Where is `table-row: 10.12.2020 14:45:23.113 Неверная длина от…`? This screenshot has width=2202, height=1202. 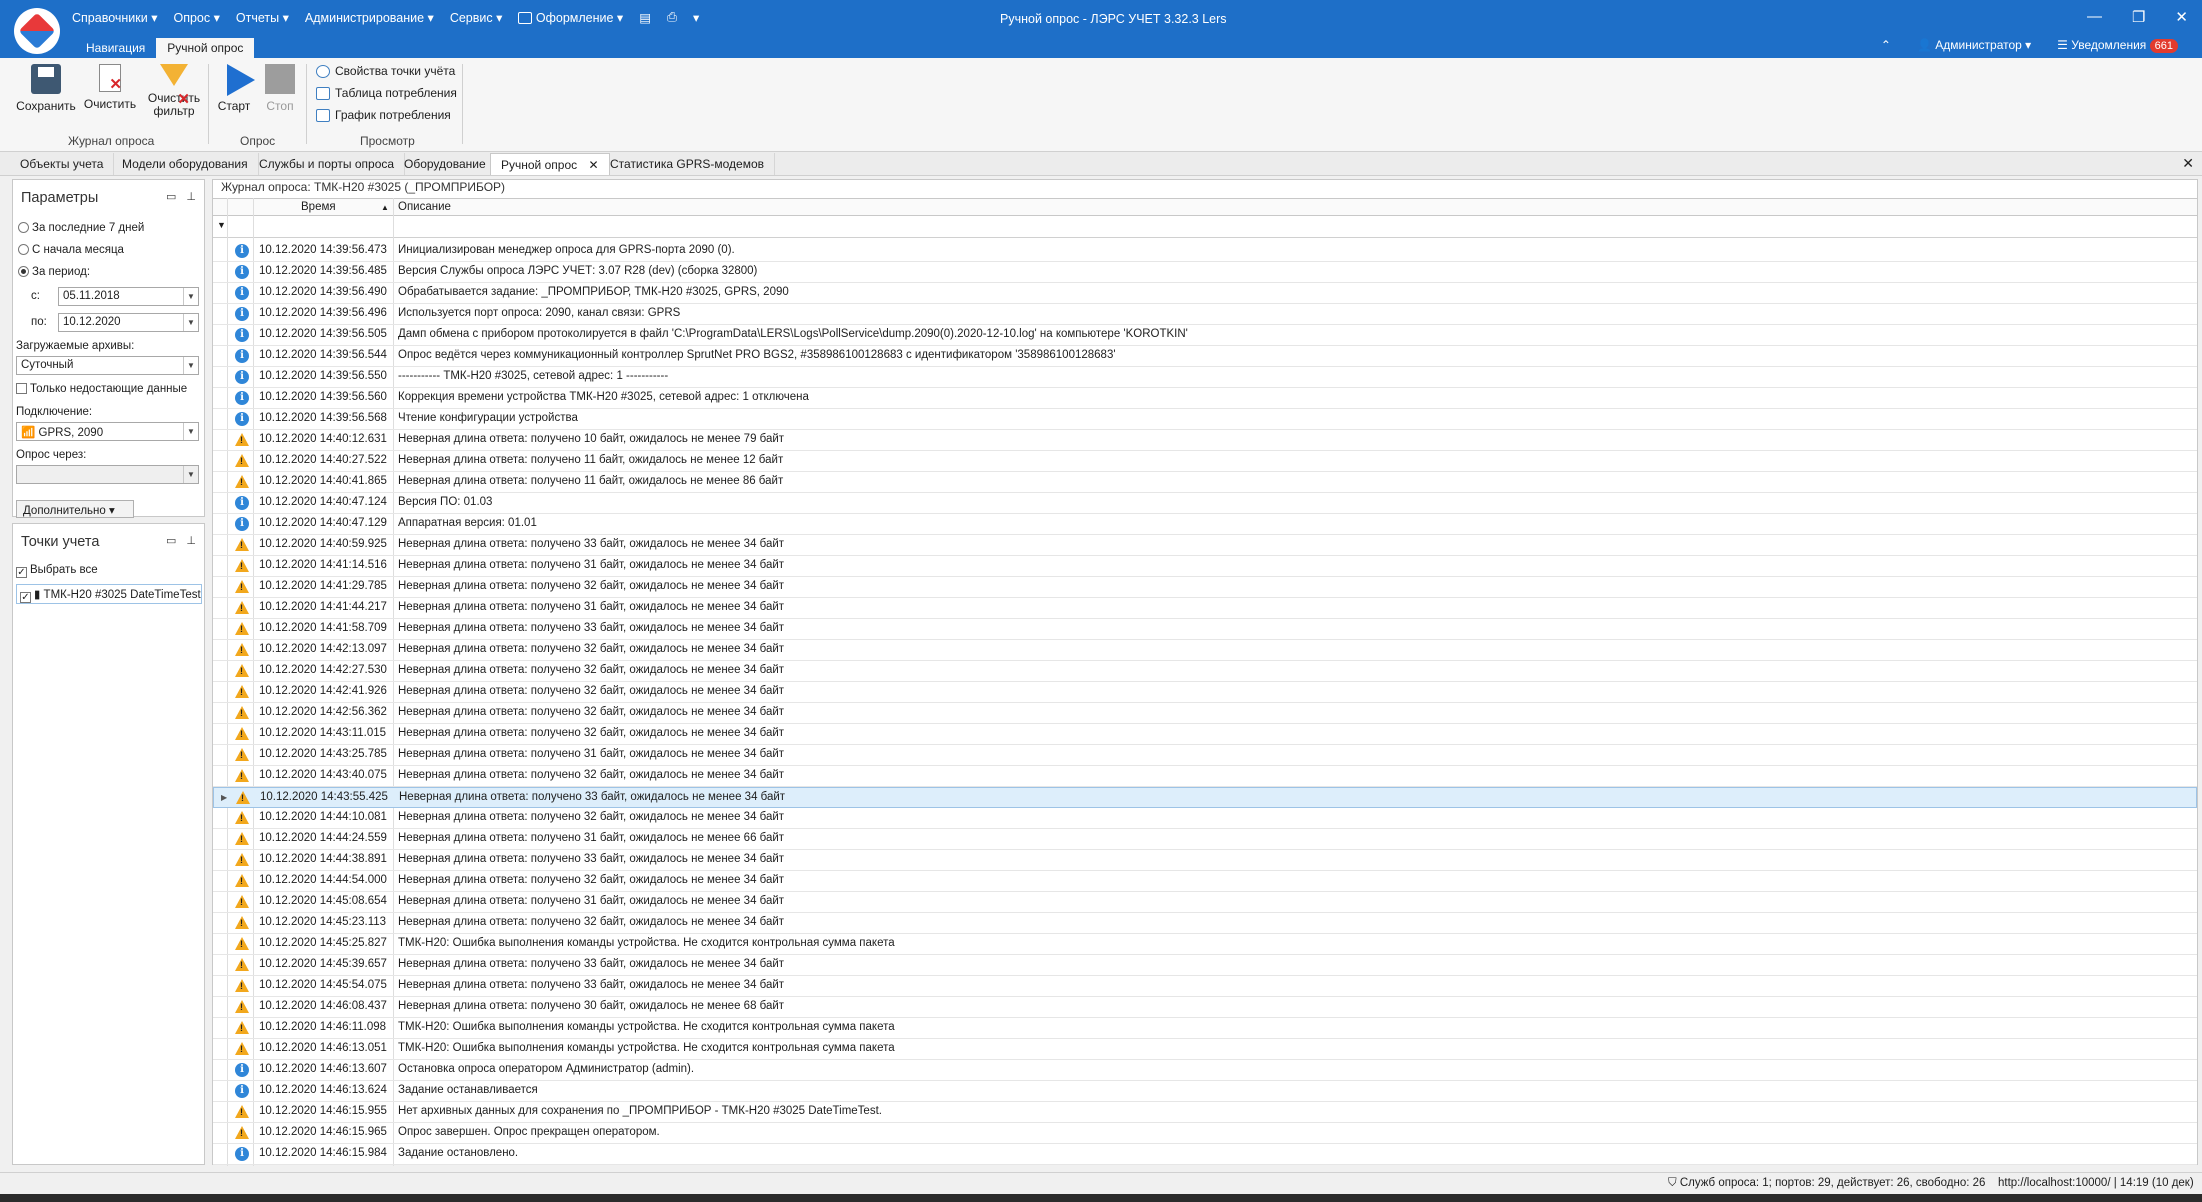
table-row: 10.12.2020 14:45:23.113 Неверная длина от… is located at coordinates (1205, 923).